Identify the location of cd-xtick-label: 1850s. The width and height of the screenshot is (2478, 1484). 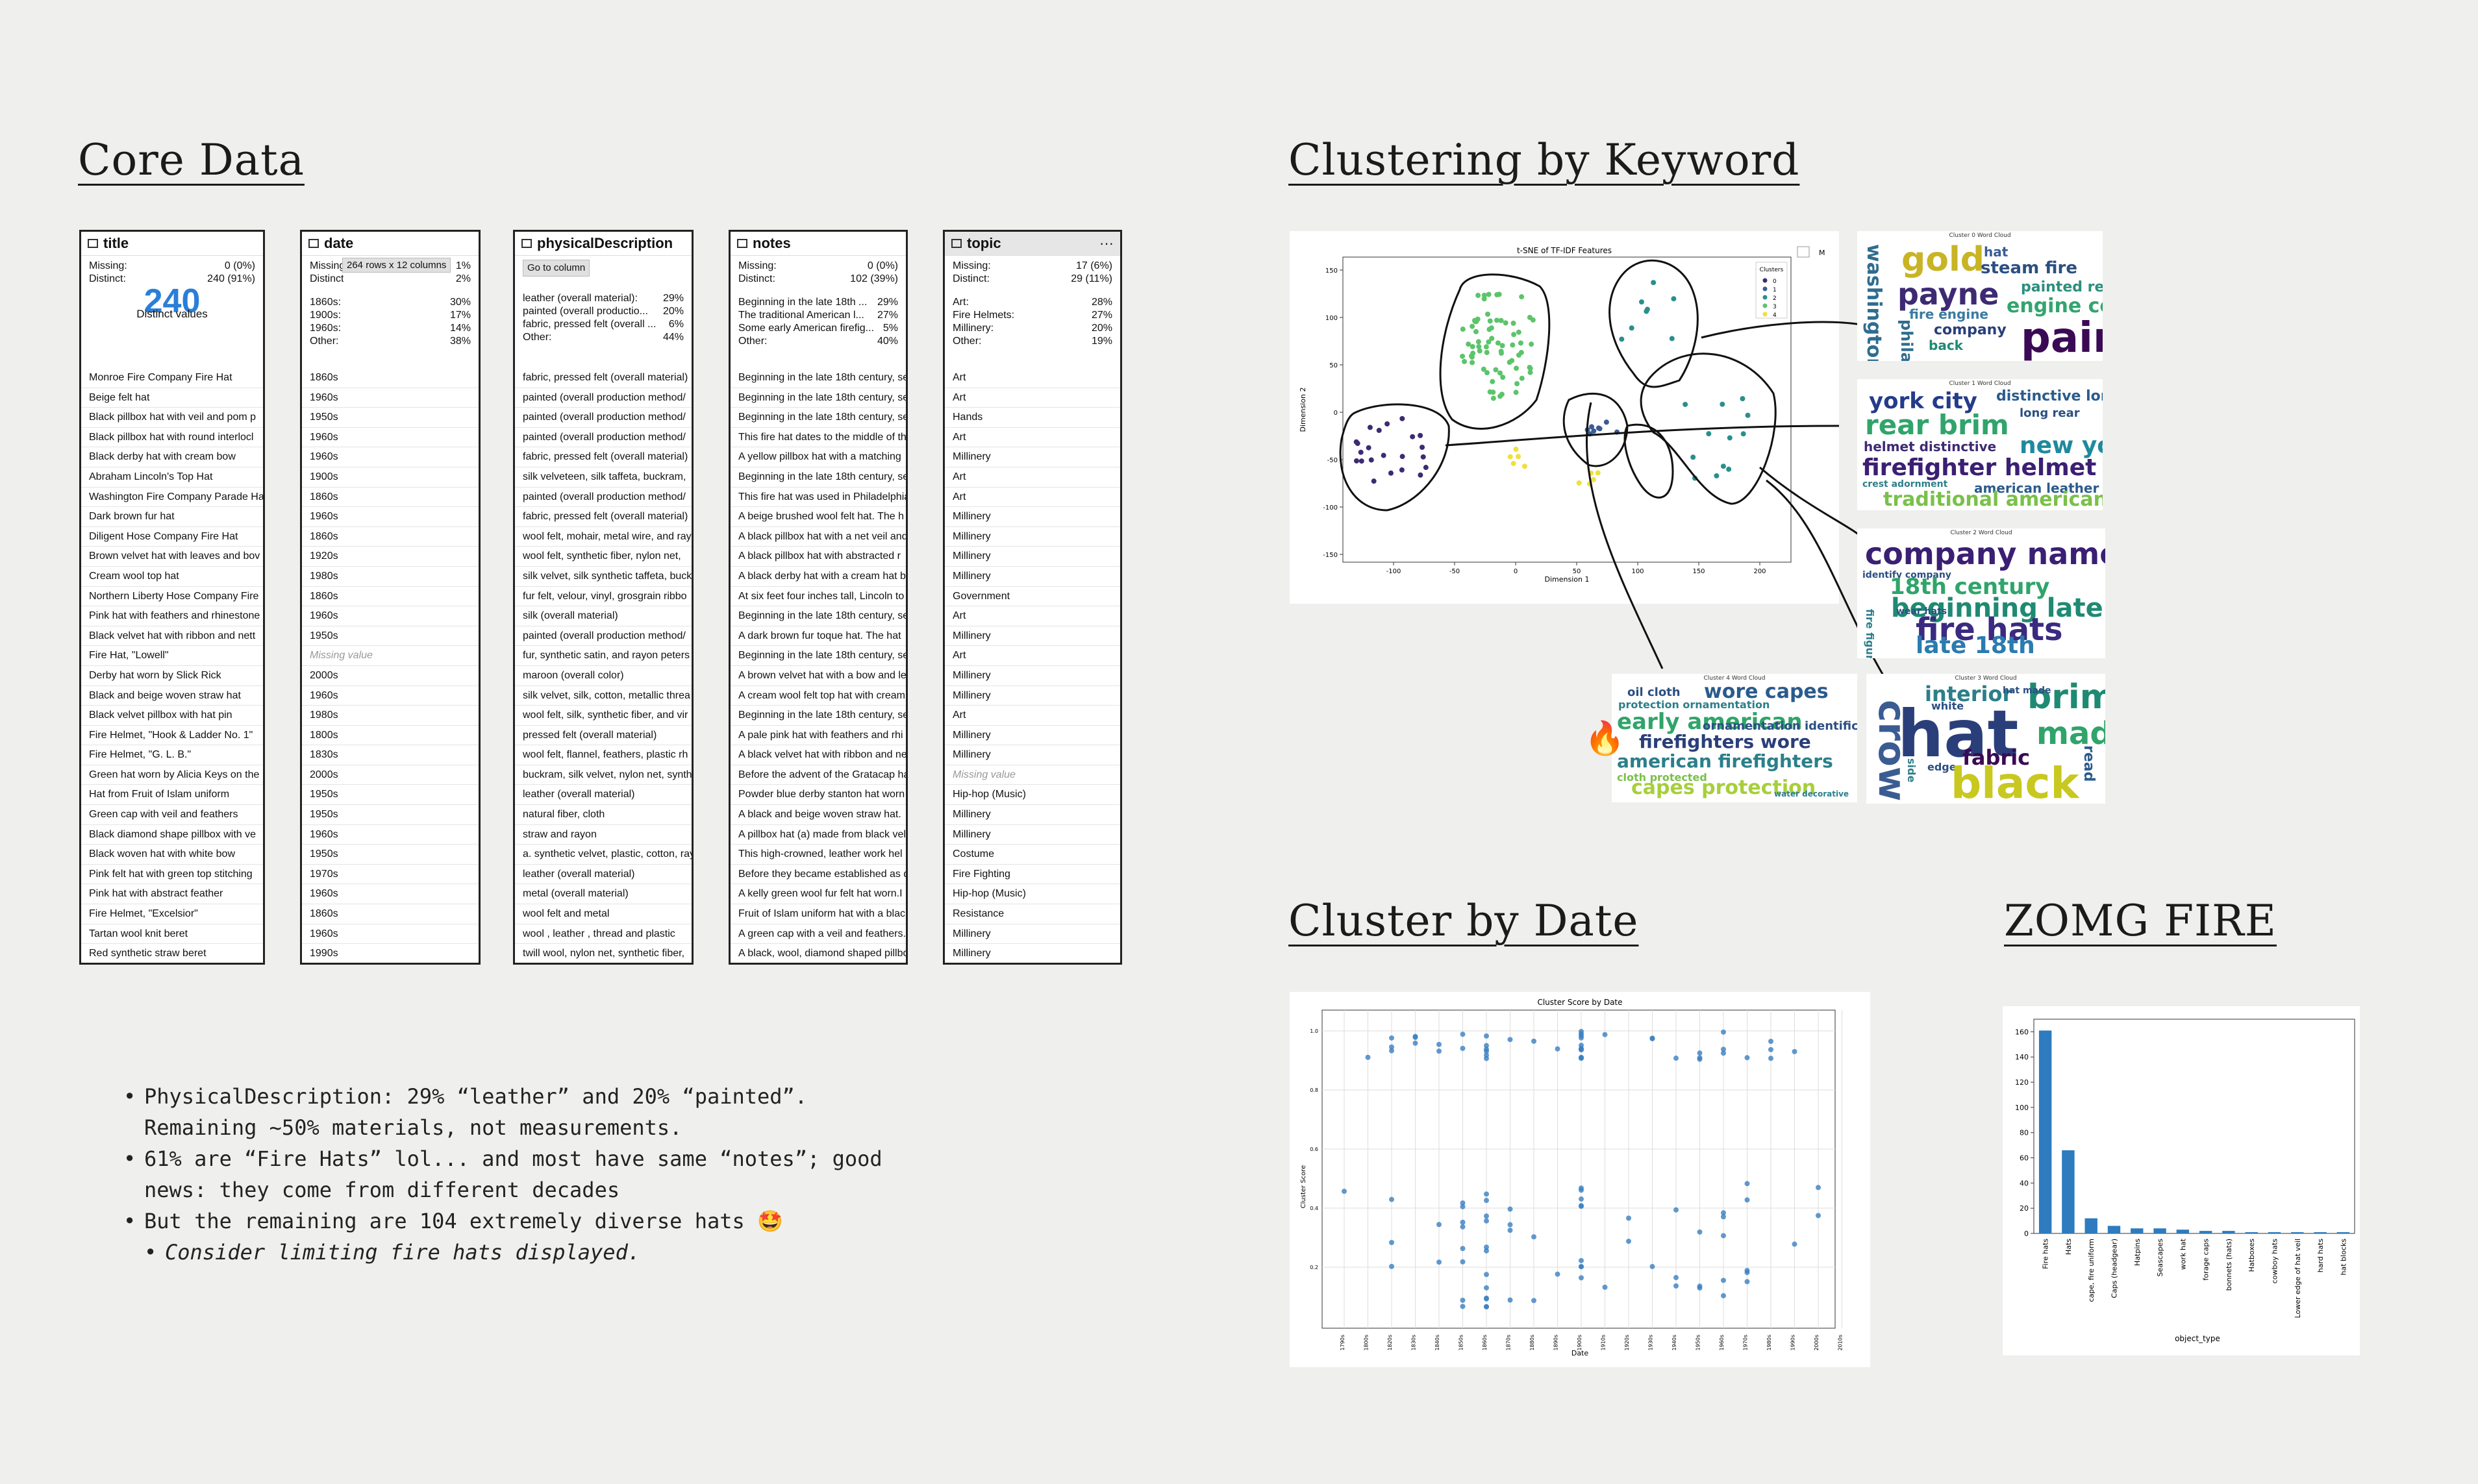
(1461, 1343).